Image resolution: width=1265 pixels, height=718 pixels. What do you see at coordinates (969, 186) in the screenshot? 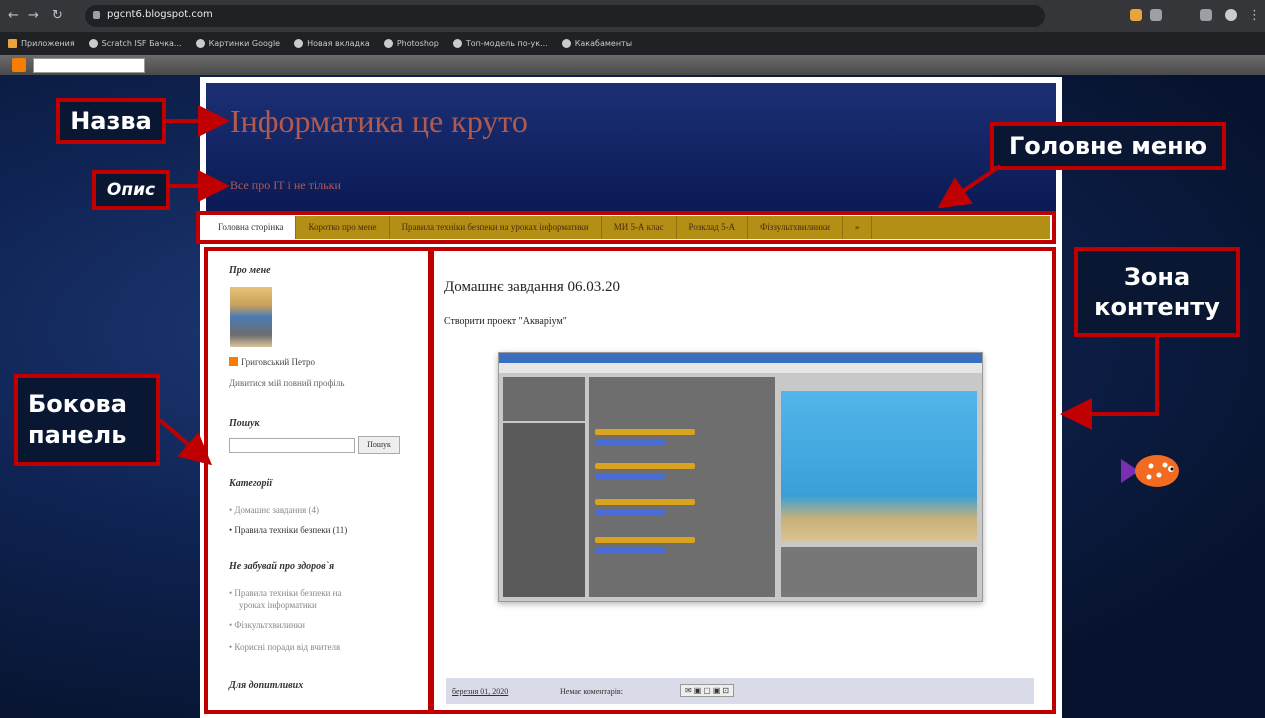
I see `arrow-menu` at bounding box center [969, 186].